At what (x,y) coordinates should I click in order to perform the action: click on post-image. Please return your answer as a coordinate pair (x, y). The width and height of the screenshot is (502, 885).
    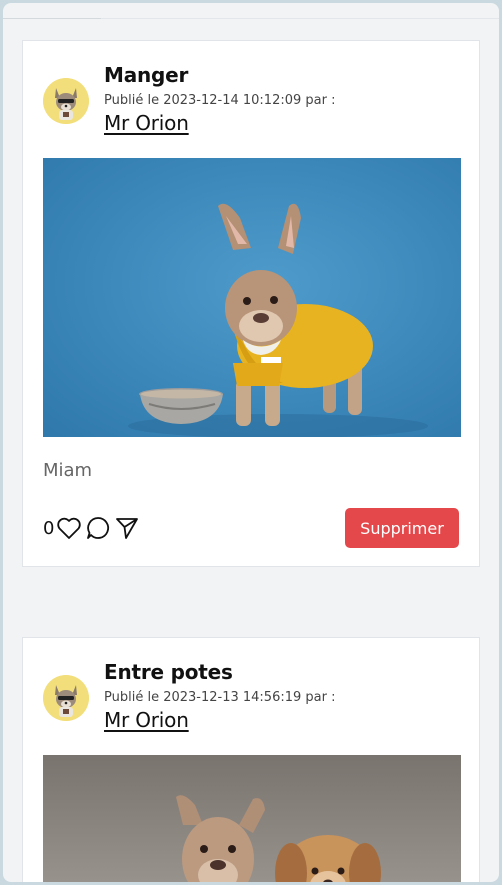
    Looking at the image, I should click on (252, 818).